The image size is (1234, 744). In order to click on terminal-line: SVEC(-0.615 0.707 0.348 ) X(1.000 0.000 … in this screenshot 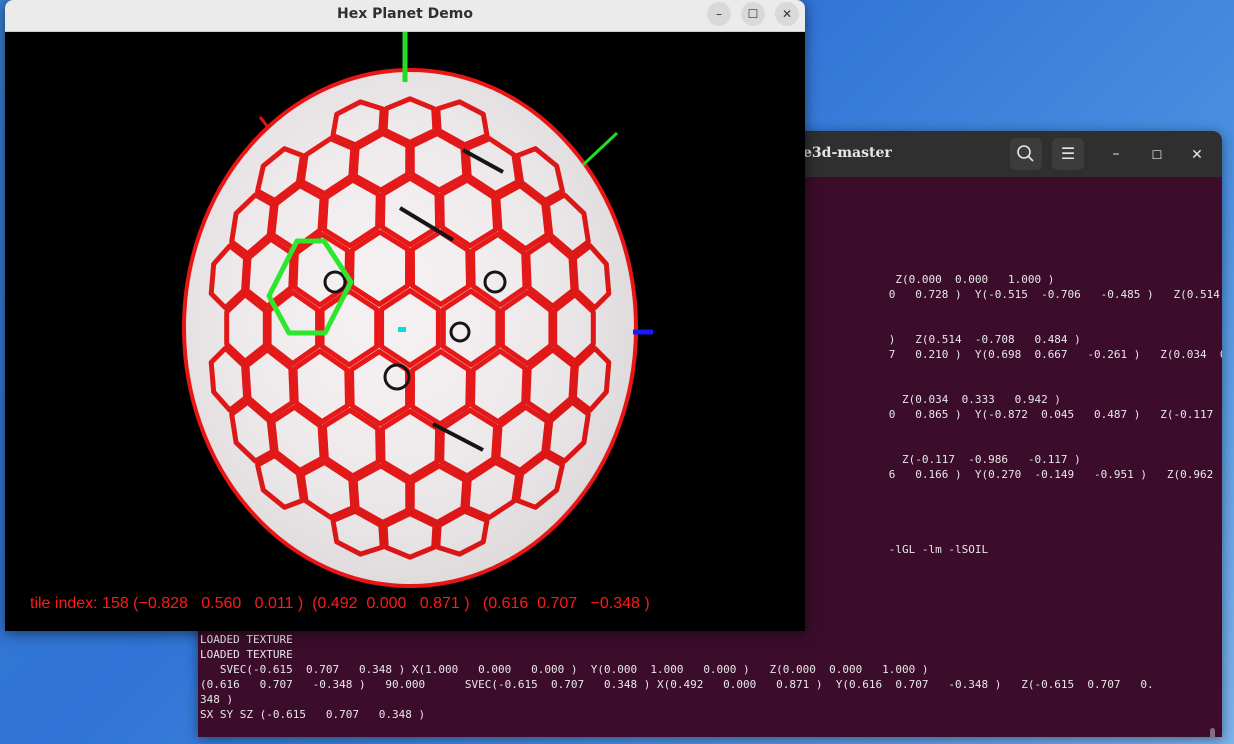, I will do `click(564, 669)`.